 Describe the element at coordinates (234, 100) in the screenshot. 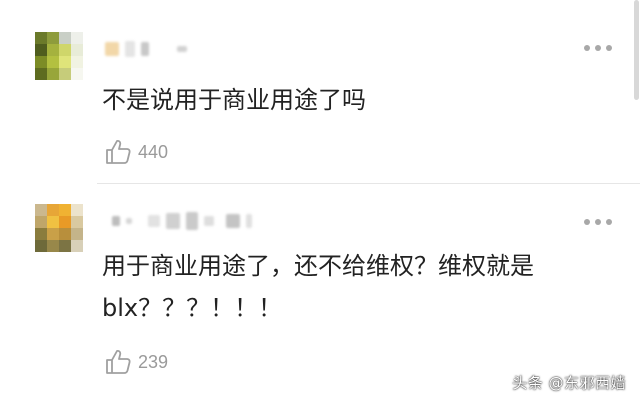

I see `comment-text: 不是说用于商业用途了吗` at that location.